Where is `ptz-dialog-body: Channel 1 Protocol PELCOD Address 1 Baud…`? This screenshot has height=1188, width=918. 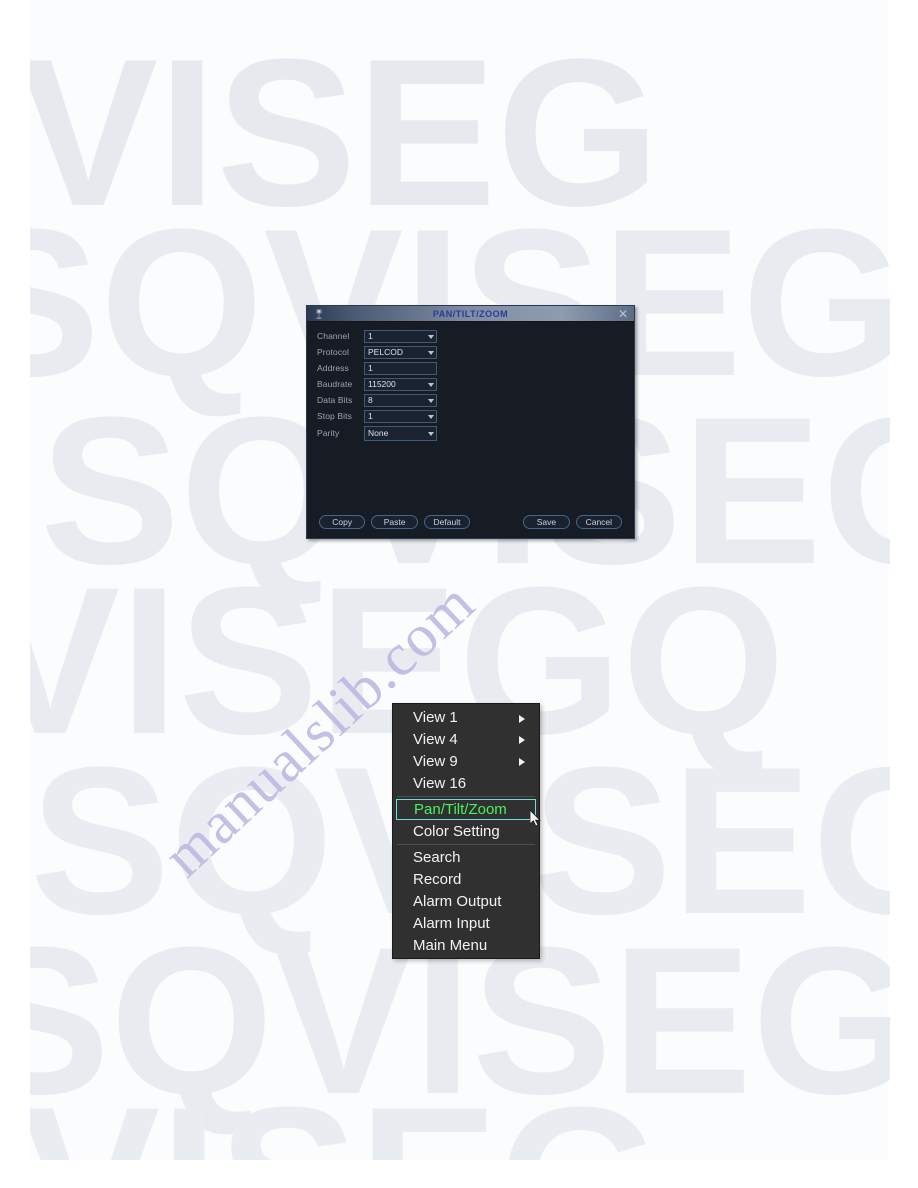 ptz-dialog-body: Channel 1 Protocol PELCOD Address 1 Baud… is located at coordinates (470, 430).